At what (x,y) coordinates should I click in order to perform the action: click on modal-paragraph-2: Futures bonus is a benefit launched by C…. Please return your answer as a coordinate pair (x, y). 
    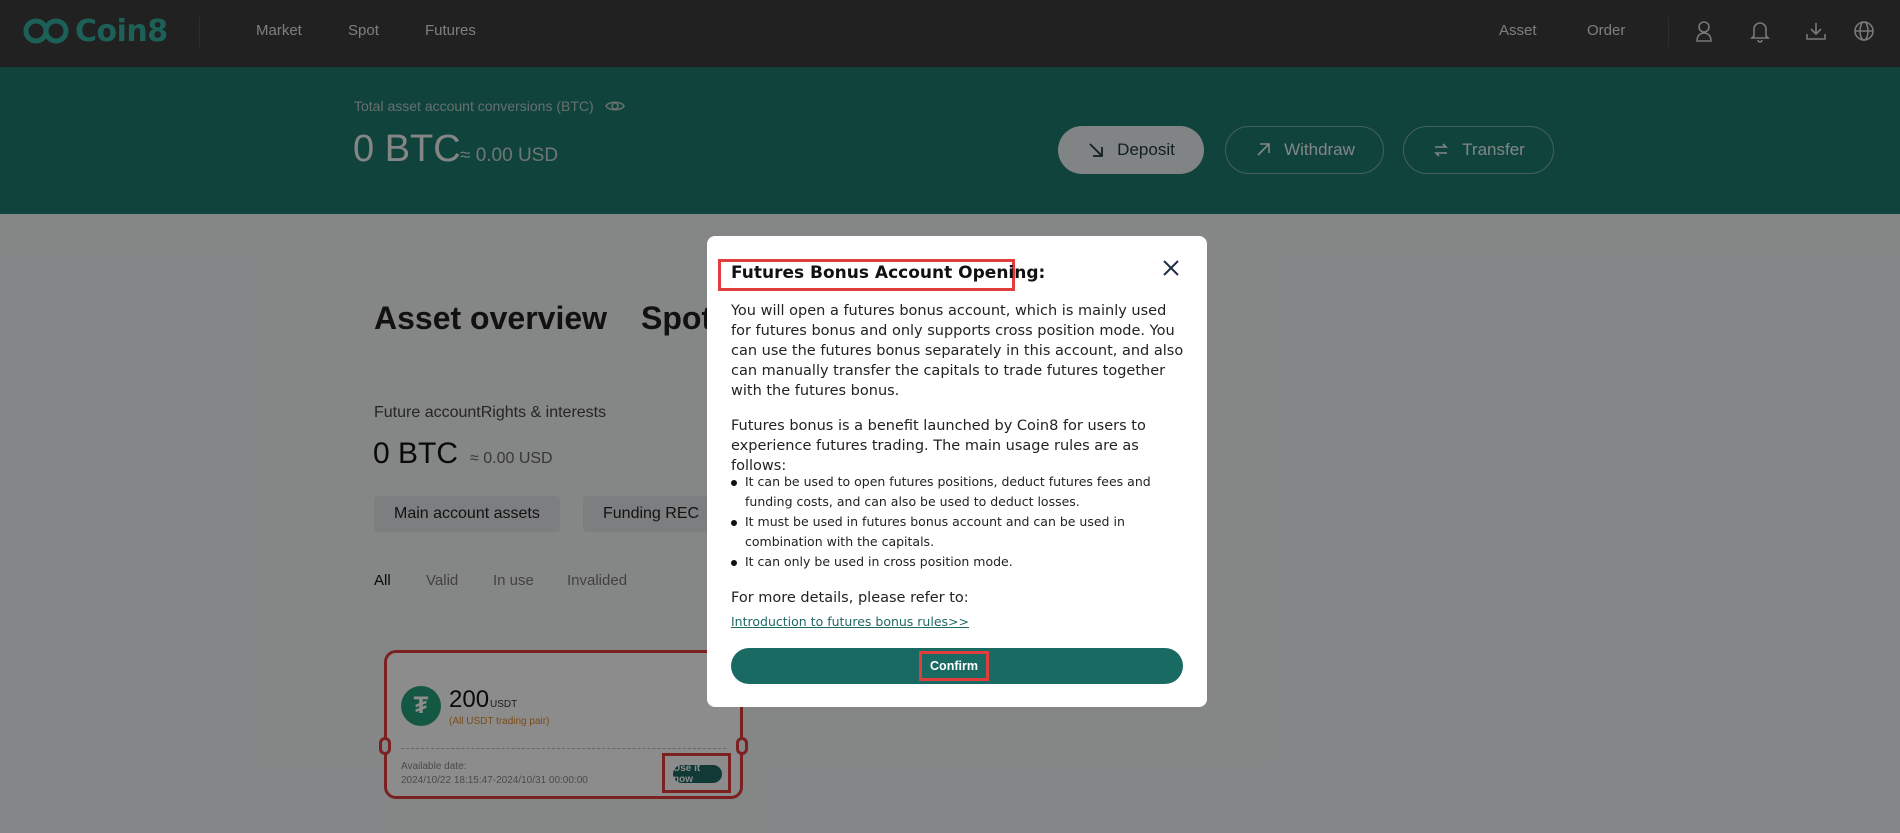
    Looking at the image, I should click on (938, 446).